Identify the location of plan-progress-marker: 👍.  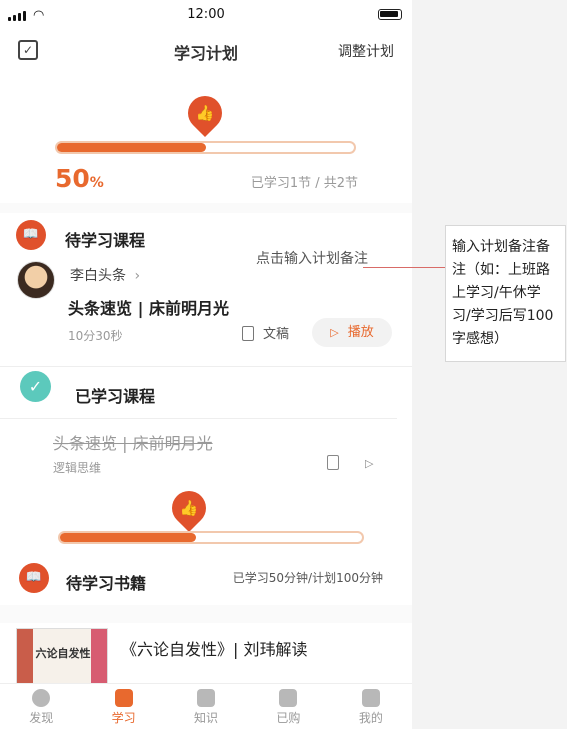
(205, 113).